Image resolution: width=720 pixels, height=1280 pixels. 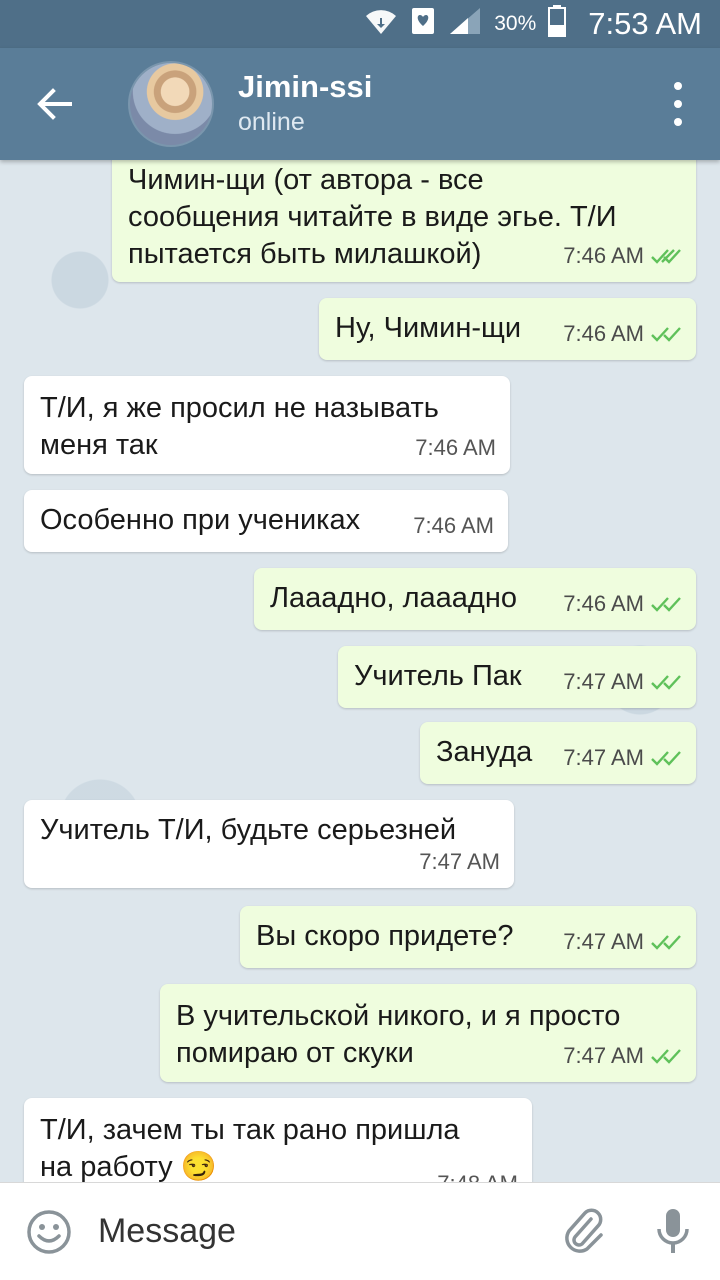 What do you see at coordinates (269, 844) in the screenshot?
I see `message-bubble: Учитель Т/И, будьте серьезней 7:47 AM` at bounding box center [269, 844].